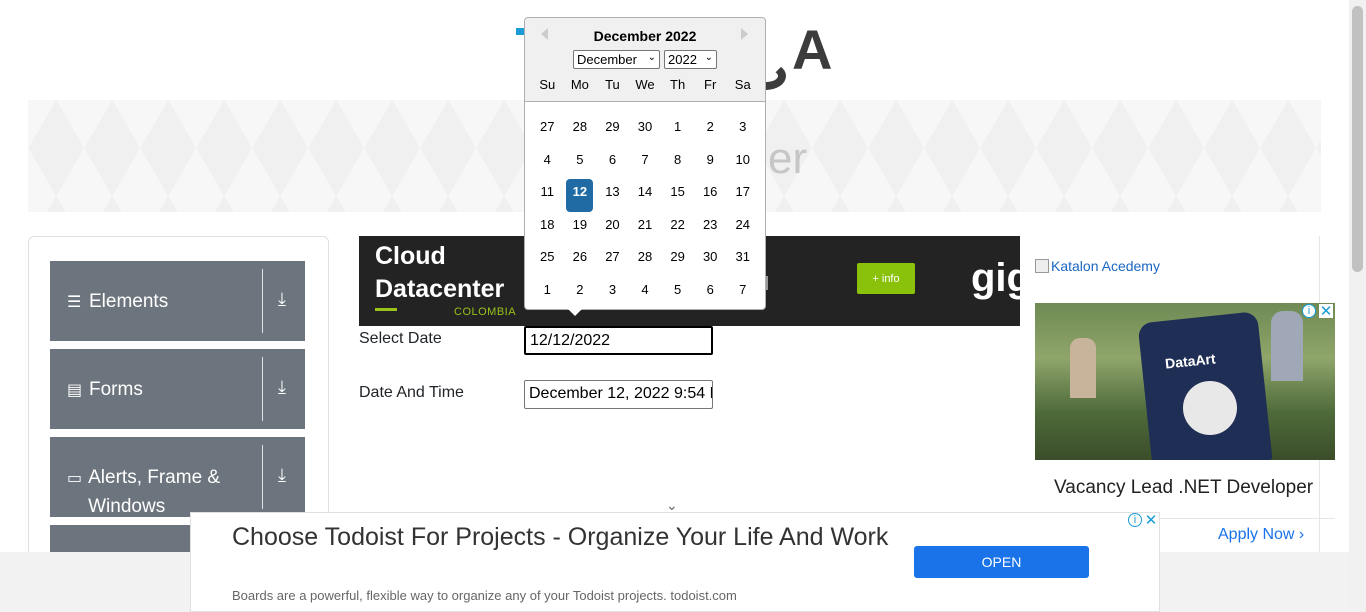 This screenshot has width=1366, height=612. What do you see at coordinates (645, 195) in the screenshot?
I see `calendar-day: 14` at bounding box center [645, 195].